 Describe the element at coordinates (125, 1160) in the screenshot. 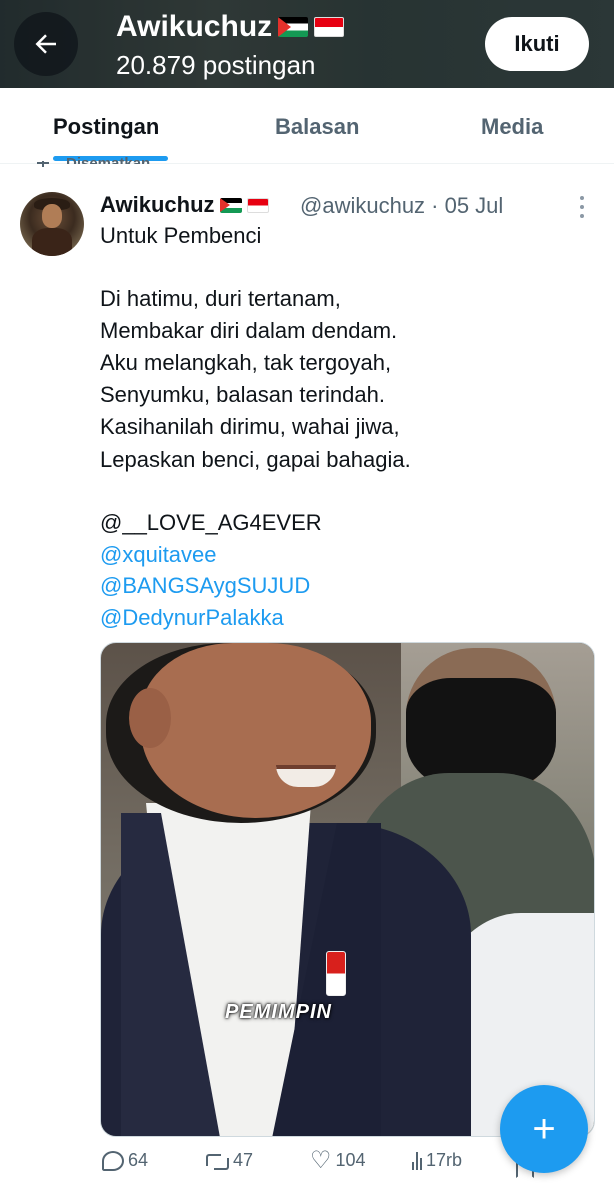

I see `reply-button: 64` at that location.